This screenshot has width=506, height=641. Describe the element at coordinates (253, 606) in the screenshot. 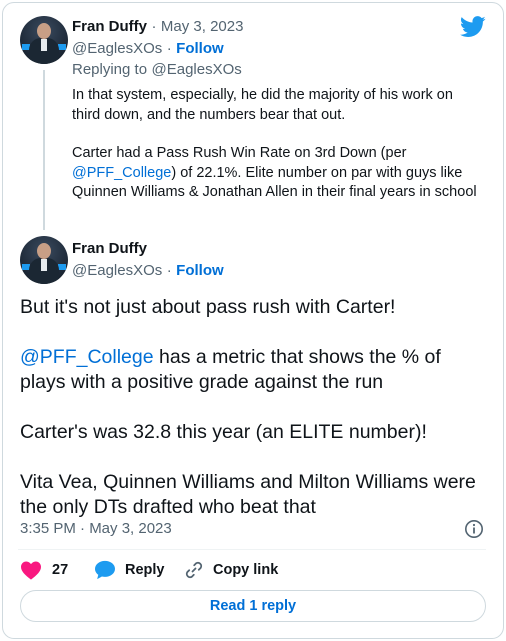

I see `read-replies-button: Read 1 reply` at that location.